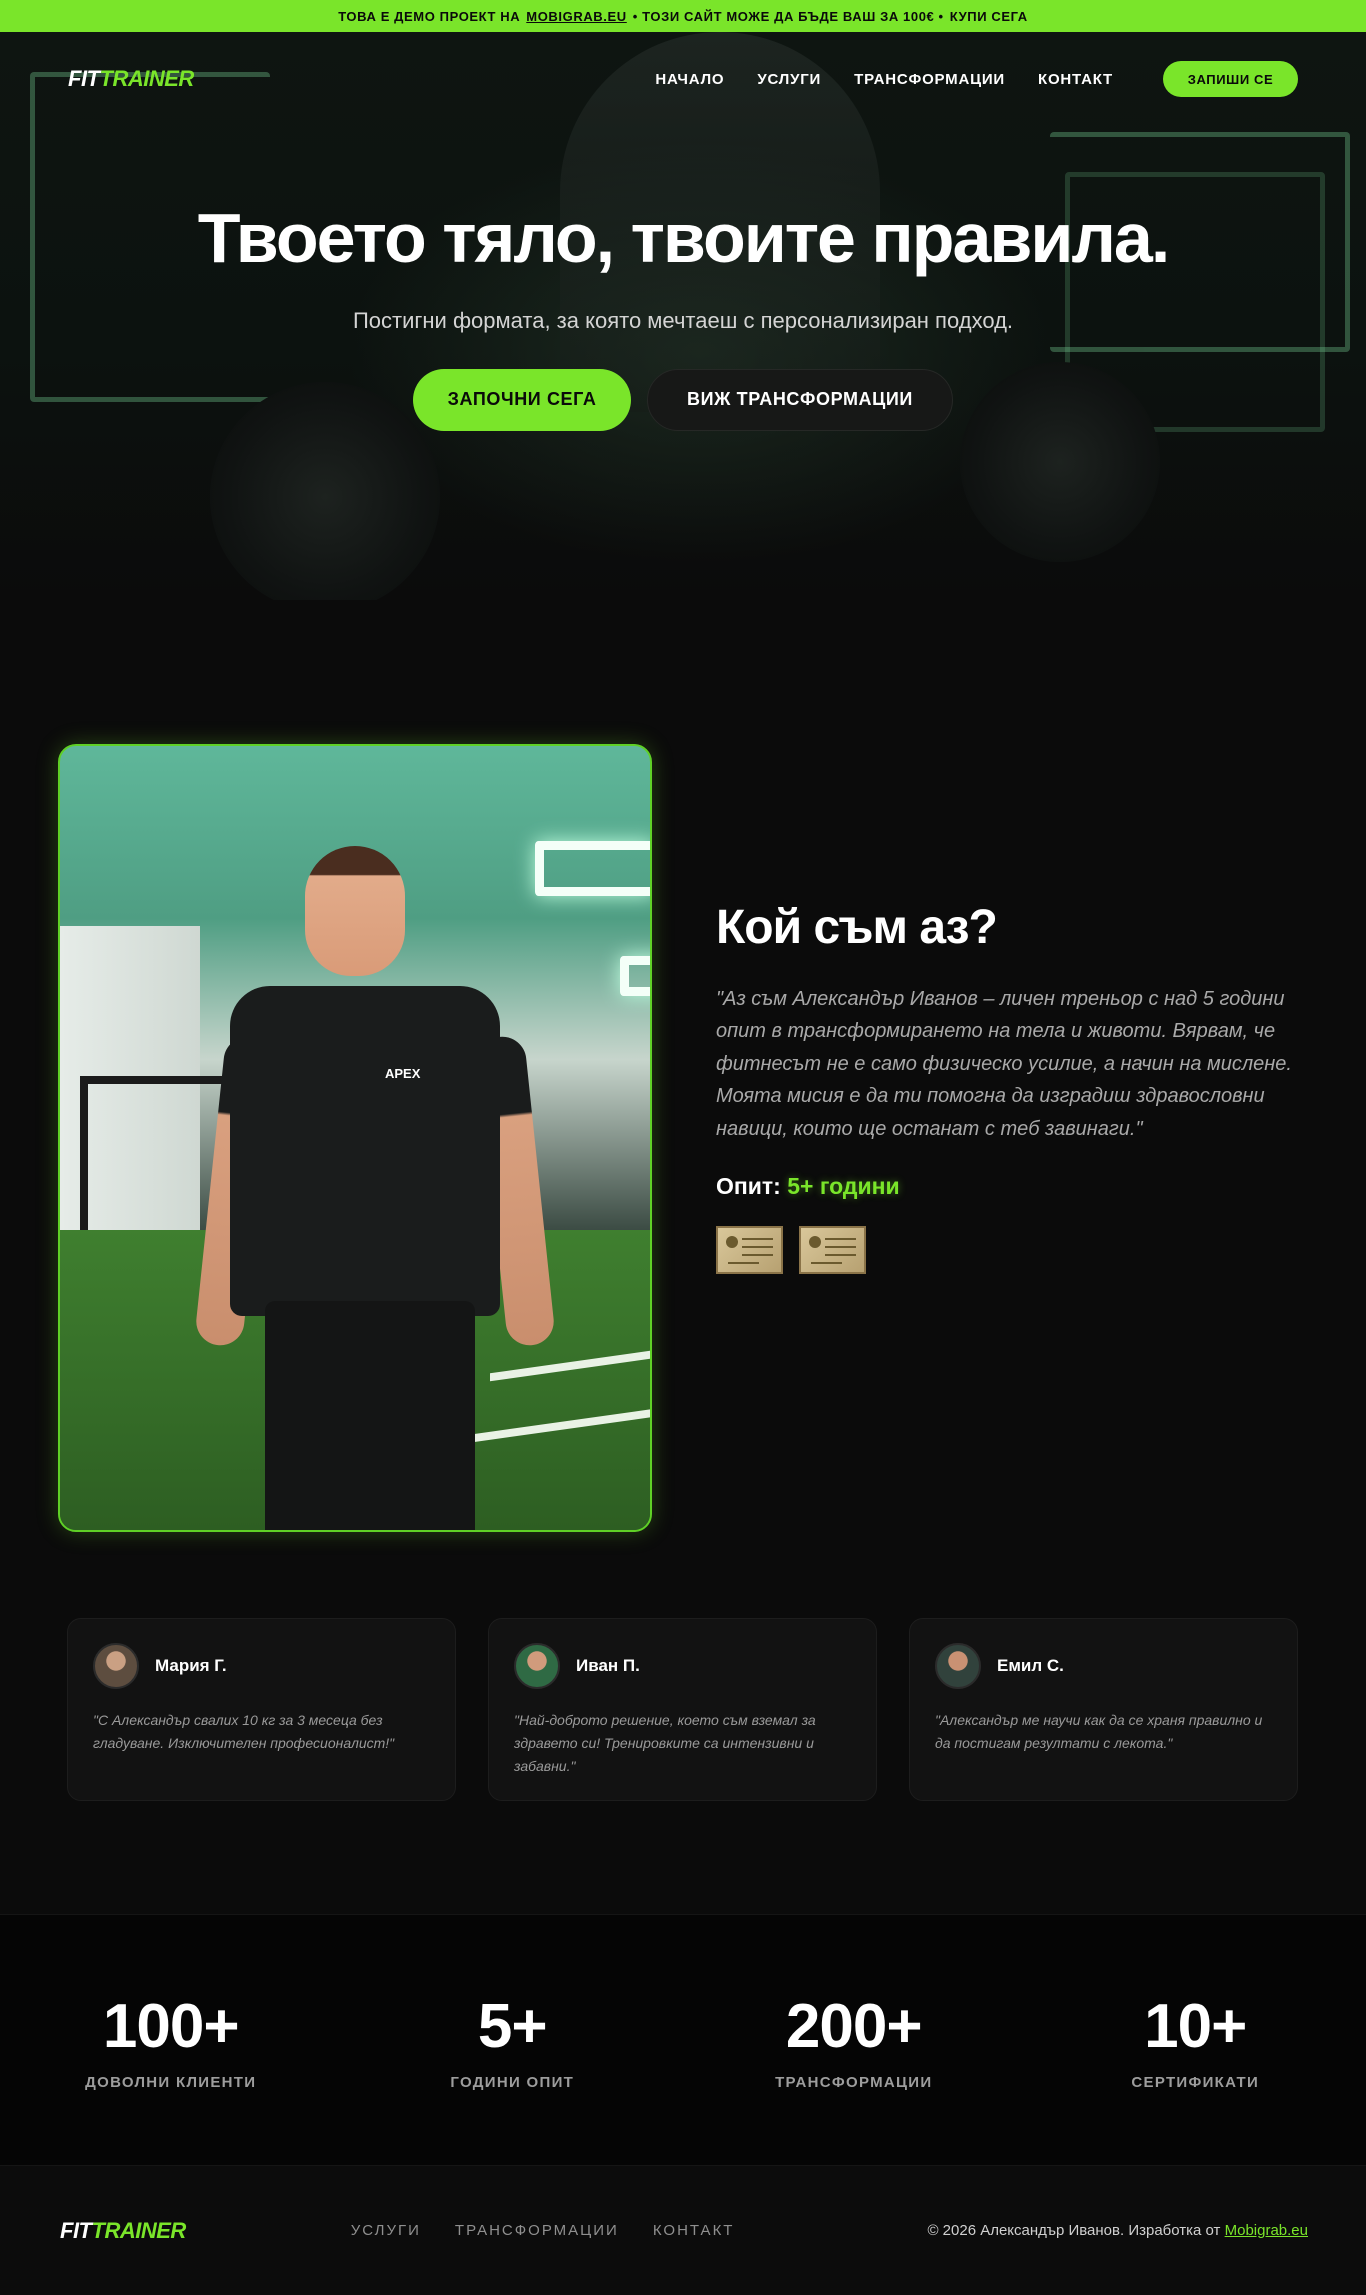 The width and height of the screenshot is (1366, 2295). What do you see at coordinates (370, 1416) in the screenshot?
I see `trainer-legs` at bounding box center [370, 1416].